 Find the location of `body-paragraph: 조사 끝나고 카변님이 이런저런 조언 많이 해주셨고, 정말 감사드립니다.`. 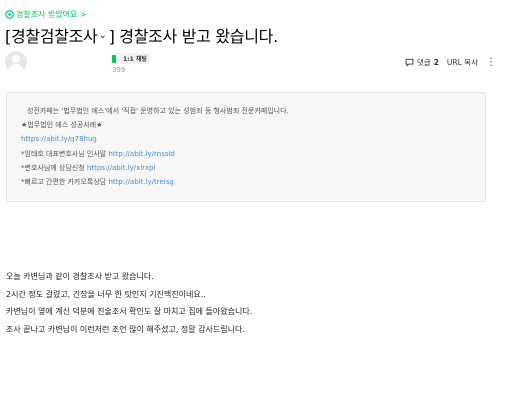

body-paragraph: 조사 끝나고 카변님이 이런저런 조언 많이 해주셨고, 정말 감사드립니다. is located at coordinates (125, 329).